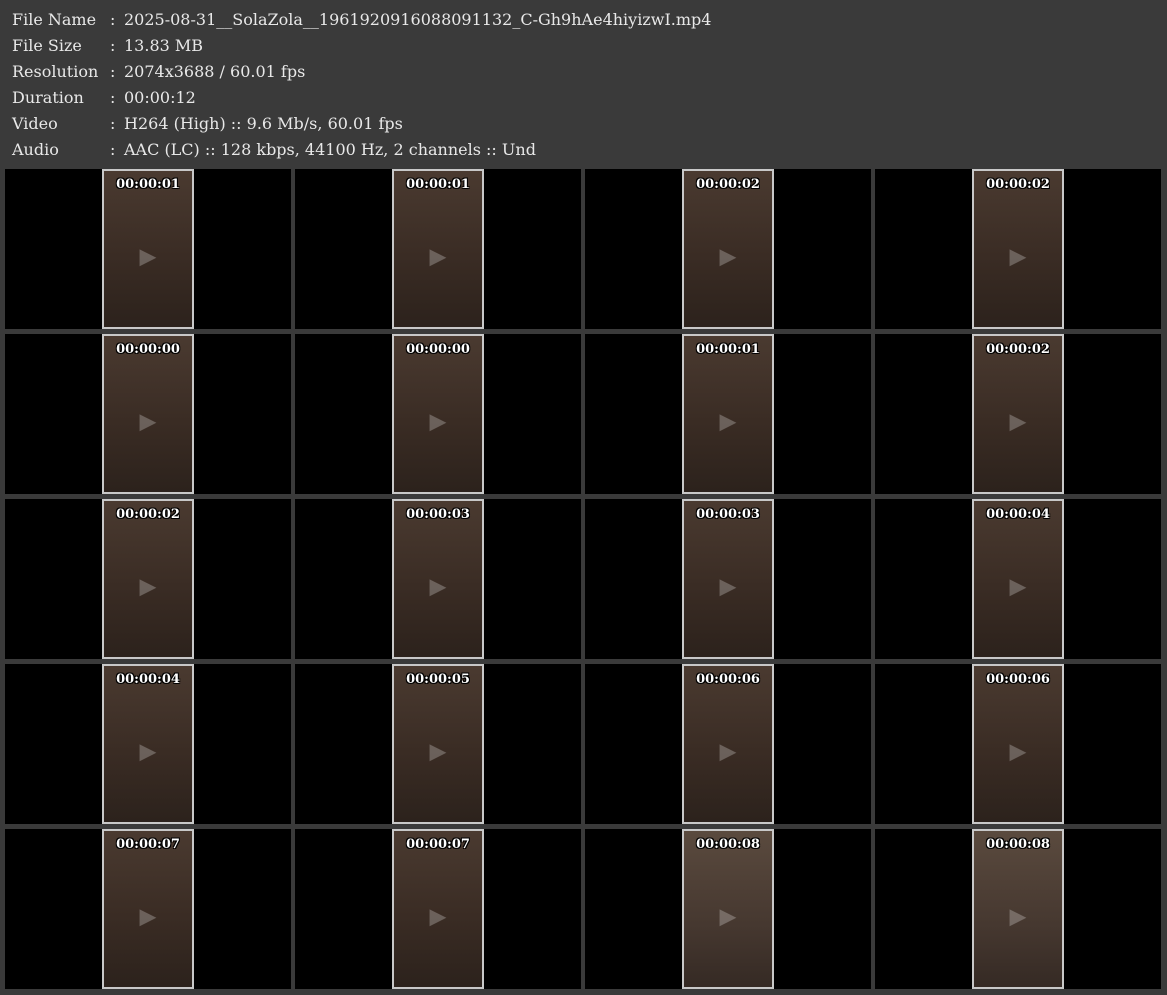 This screenshot has width=1167, height=995. What do you see at coordinates (438, 679) in the screenshot?
I see `timestamp-label: 00:00:05` at bounding box center [438, 679].